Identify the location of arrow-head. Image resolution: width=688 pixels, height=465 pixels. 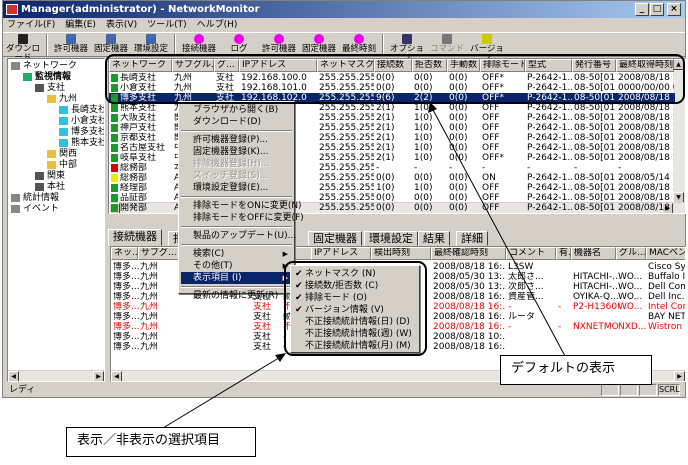
(280, 357).